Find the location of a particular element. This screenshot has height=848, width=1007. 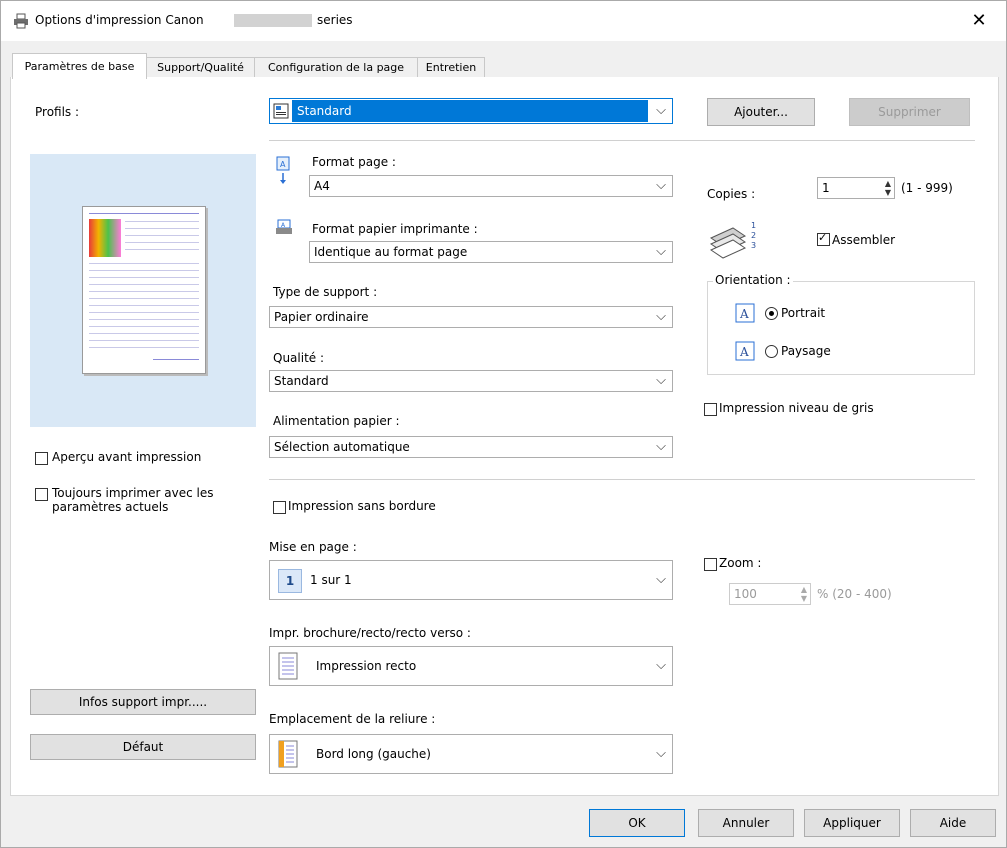

printer-paper-size-label: Format papier imprimante : is located at coordinates (395, 229).